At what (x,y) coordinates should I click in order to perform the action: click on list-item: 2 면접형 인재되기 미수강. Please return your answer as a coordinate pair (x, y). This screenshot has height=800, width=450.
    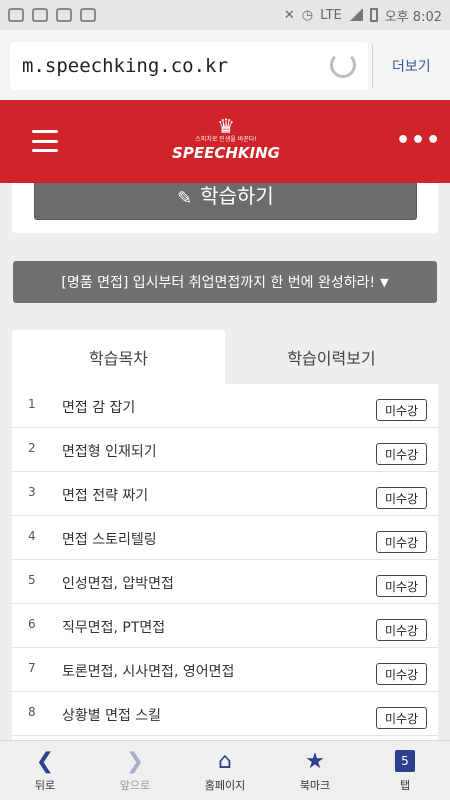
    Looking at the image, I should click on (225, 450).